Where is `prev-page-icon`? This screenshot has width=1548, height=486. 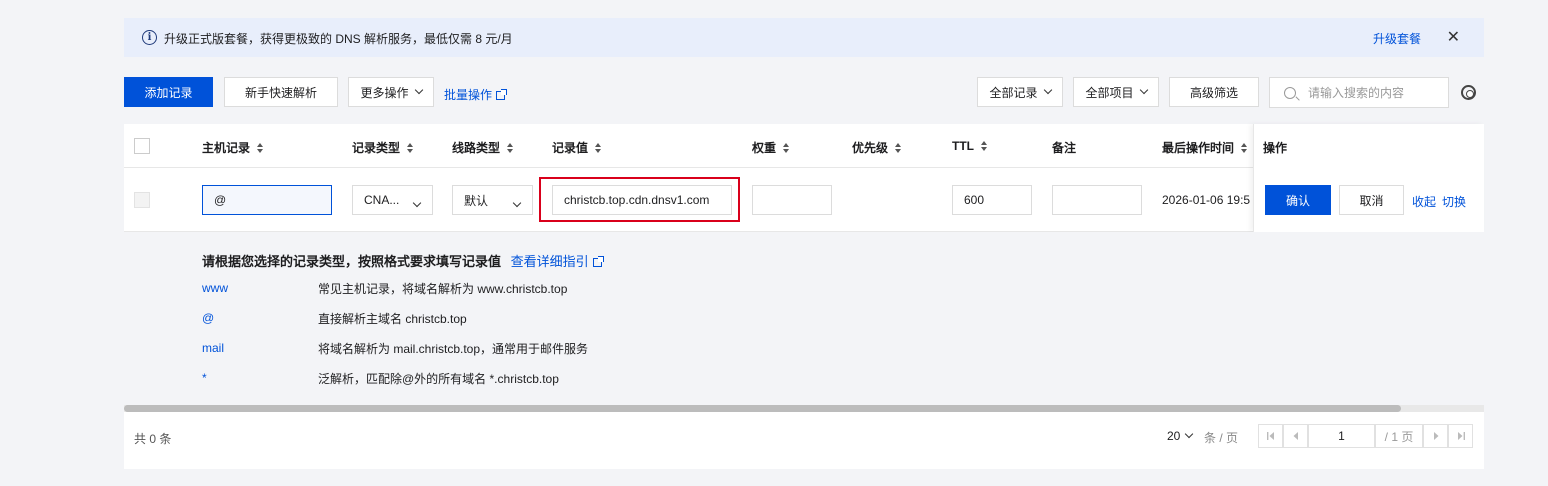
prev-page-icon is located at coordinates (1295, 436).